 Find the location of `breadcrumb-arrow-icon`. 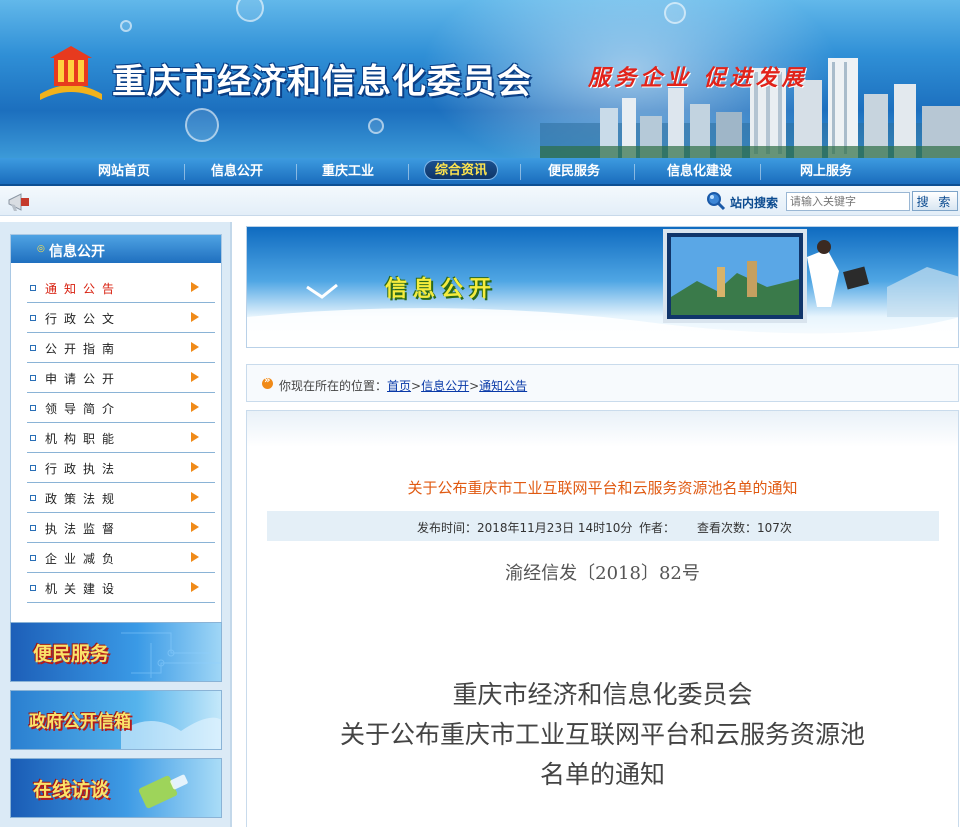

breadcrumb-arrow-icon is located at coordinates (267, 382).